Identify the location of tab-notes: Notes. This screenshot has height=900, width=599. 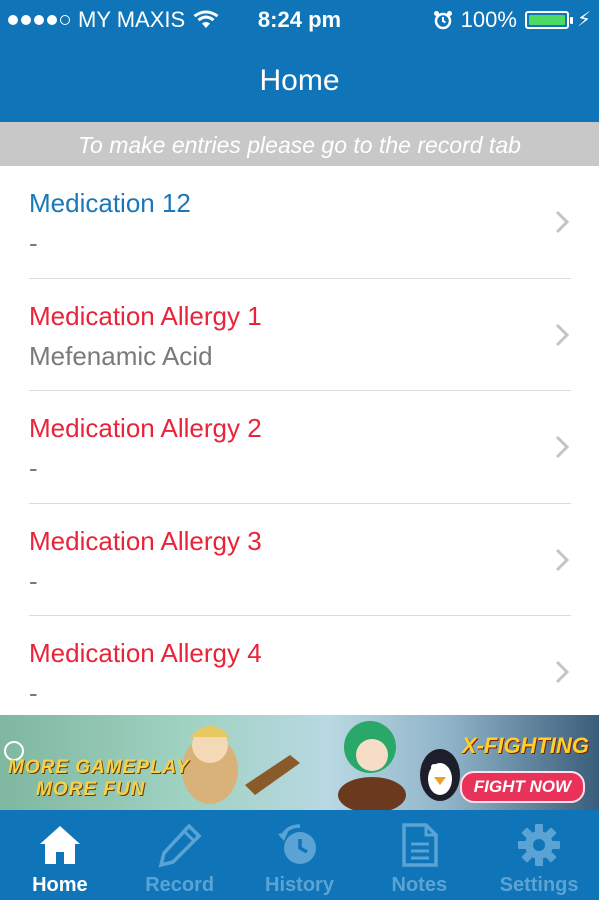
(419, 855).